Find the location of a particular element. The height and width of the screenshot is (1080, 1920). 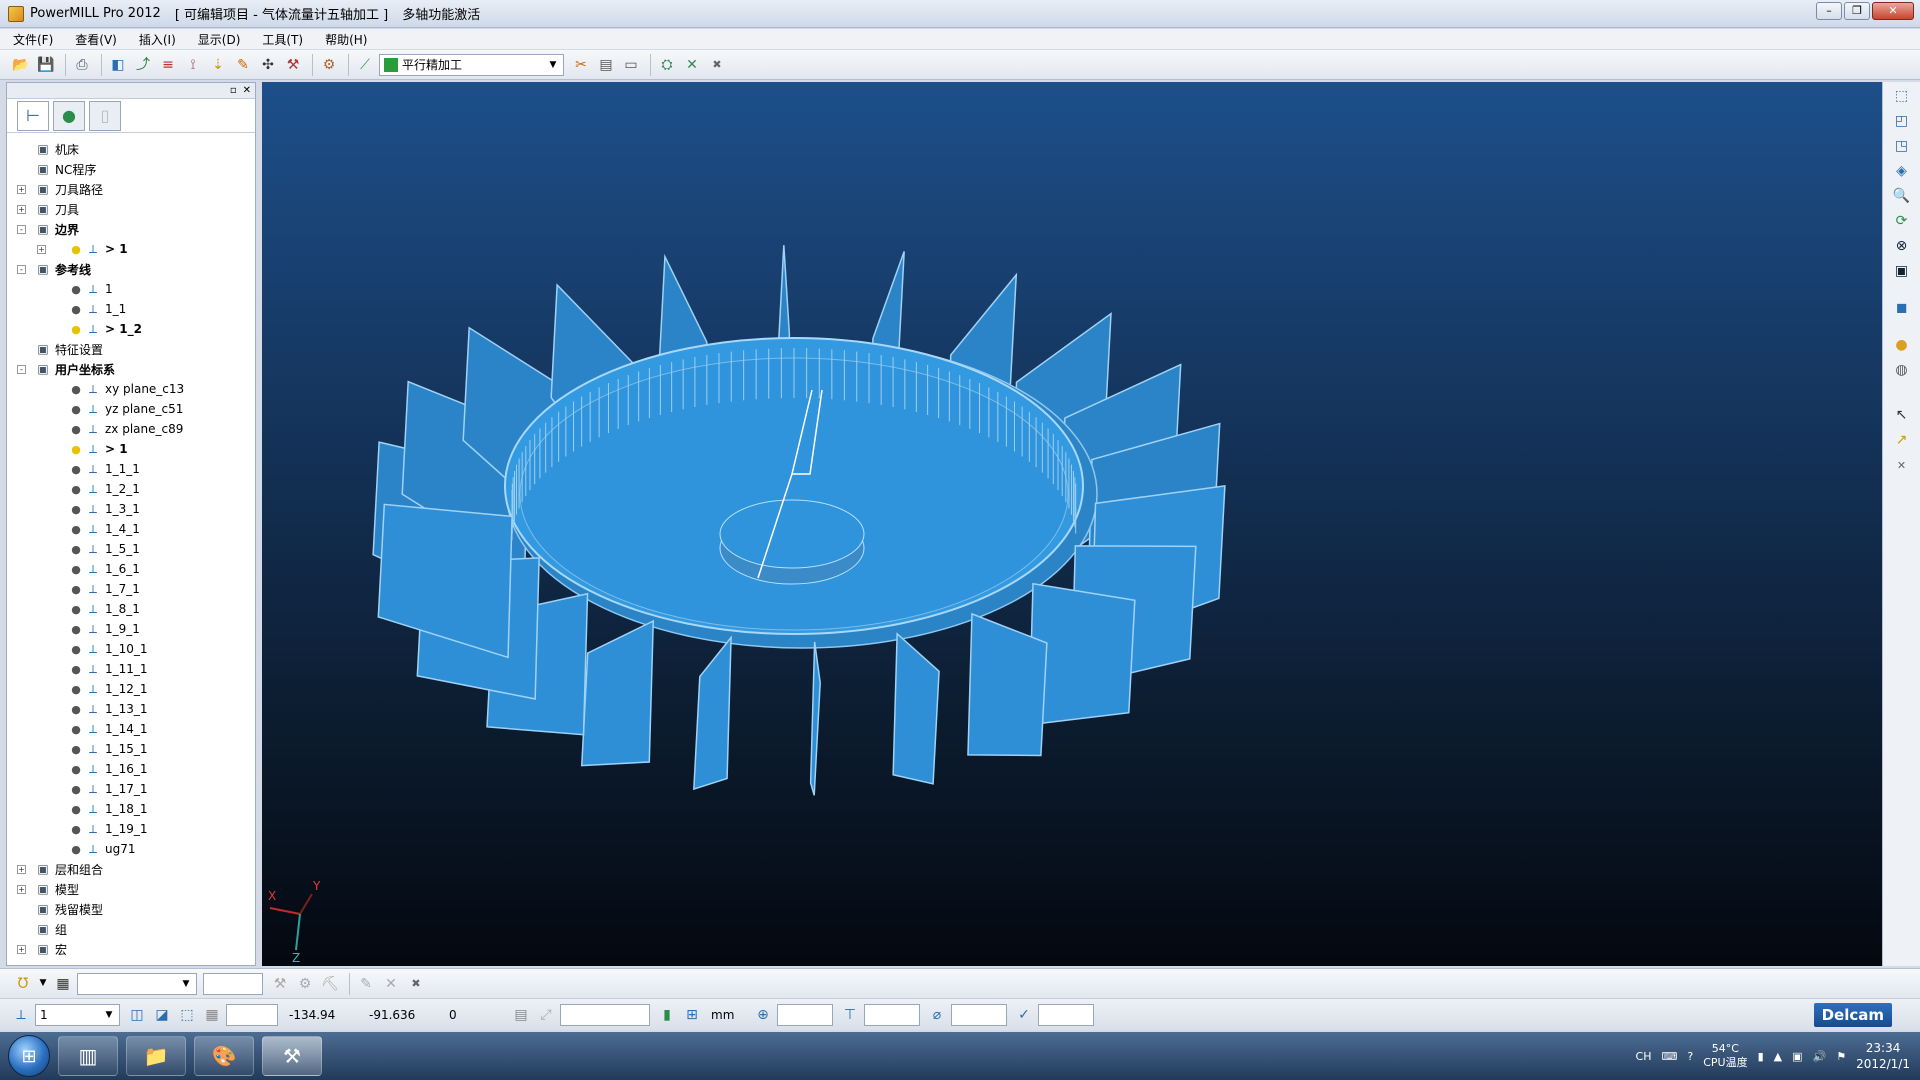

view-side-icon: ◳ is located at coordinates (1902, 146).